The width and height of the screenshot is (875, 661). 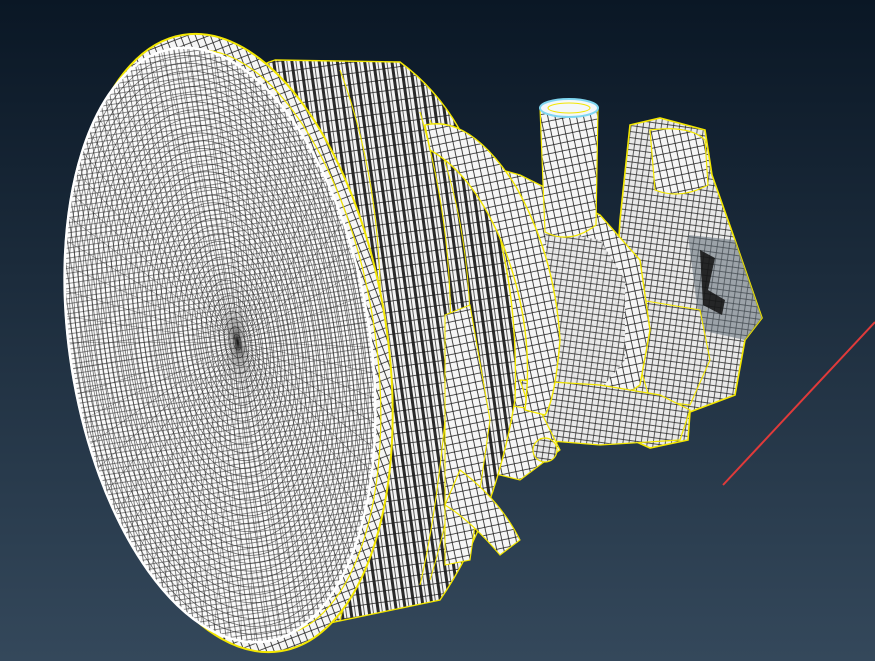 What do you see at coordinates (569, 108) in the screenshot?
I see `pipe-opening` at bounding box center [569, 108].